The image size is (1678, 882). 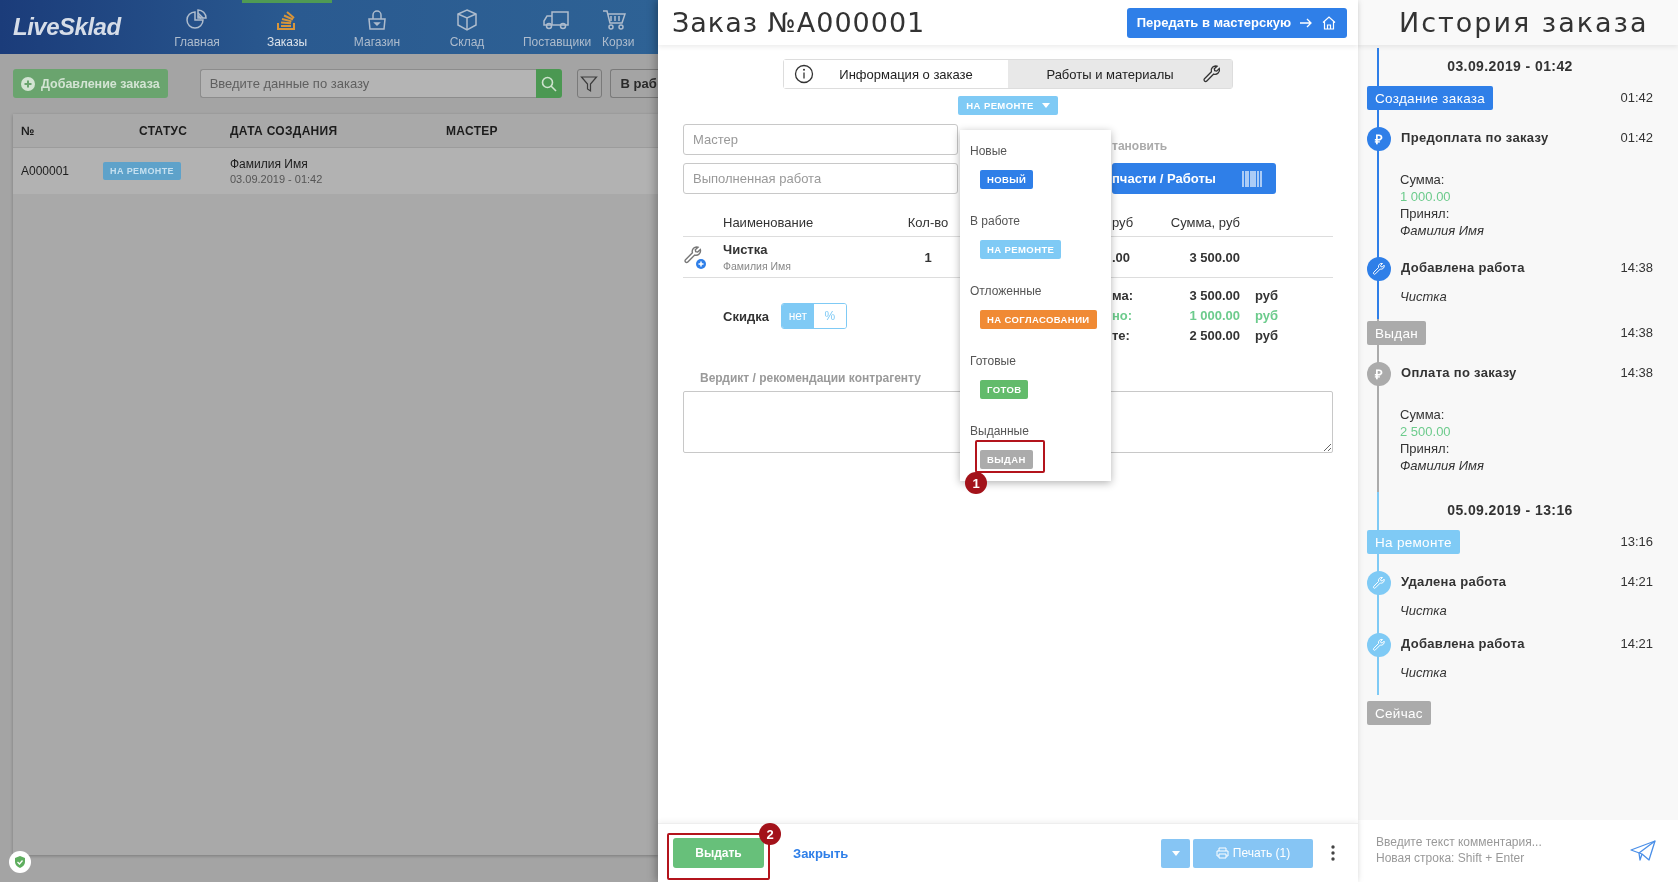 What do you see at coordinates (1122, 257) in the screenshot?
I see `price-cell-text: .00` at bounding box center [1122, 257].